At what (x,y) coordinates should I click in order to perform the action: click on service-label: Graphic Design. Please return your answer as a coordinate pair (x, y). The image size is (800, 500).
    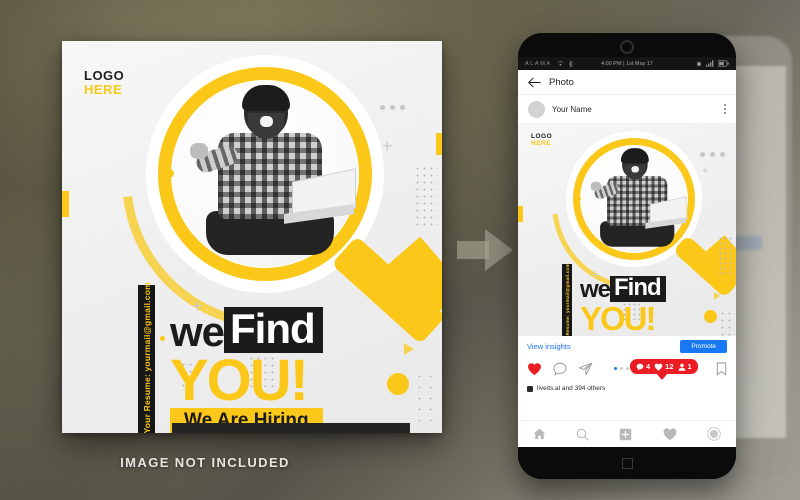
    Looking at the image, I should click on (224, 432).